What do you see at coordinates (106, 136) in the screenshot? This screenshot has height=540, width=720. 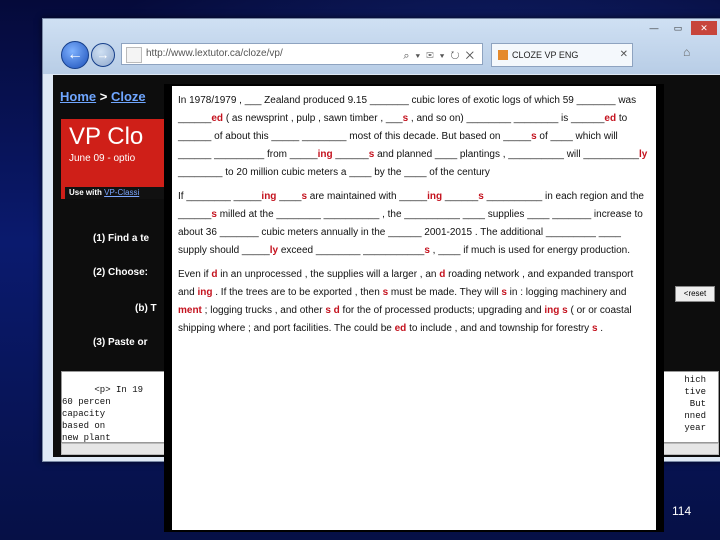 I see `banner-title: VP Clo` at bounding box center [106, 136].